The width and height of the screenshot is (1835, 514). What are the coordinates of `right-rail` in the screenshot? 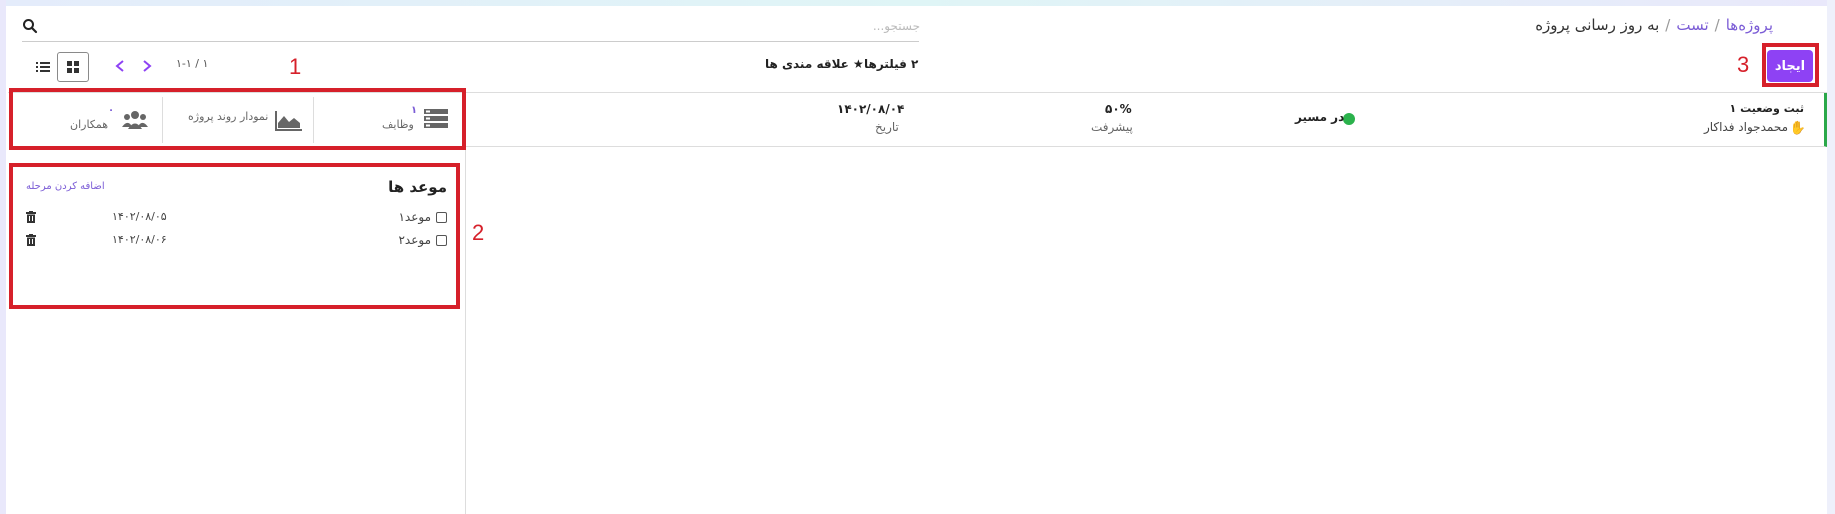 It's located at (1831, 257).